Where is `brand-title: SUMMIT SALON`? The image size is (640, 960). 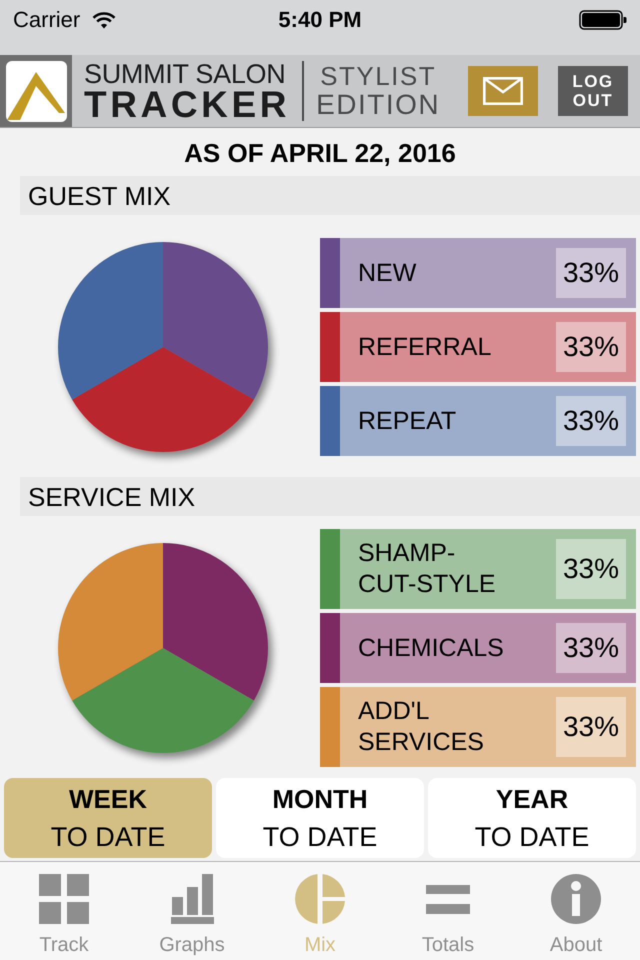
brand-title: SUMMIT SALON is located at coordinates (185, 74).